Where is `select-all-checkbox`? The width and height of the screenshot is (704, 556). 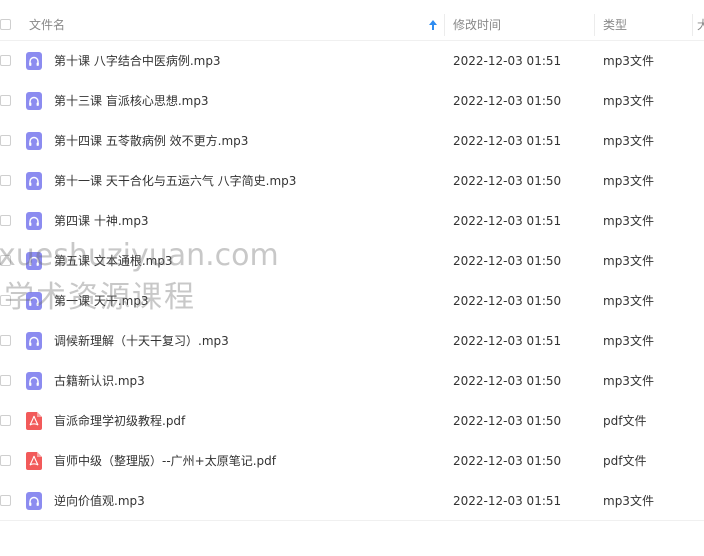
select-all-checkbox is located at coordinates (5, 24).